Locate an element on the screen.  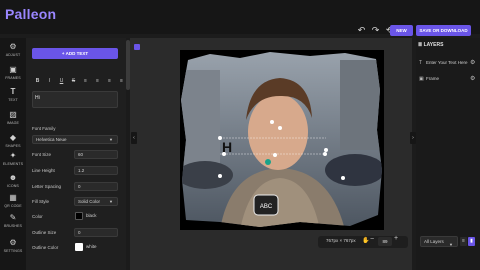
rail-label-elements: ELEMENTS is located at coordinates (13, 164).